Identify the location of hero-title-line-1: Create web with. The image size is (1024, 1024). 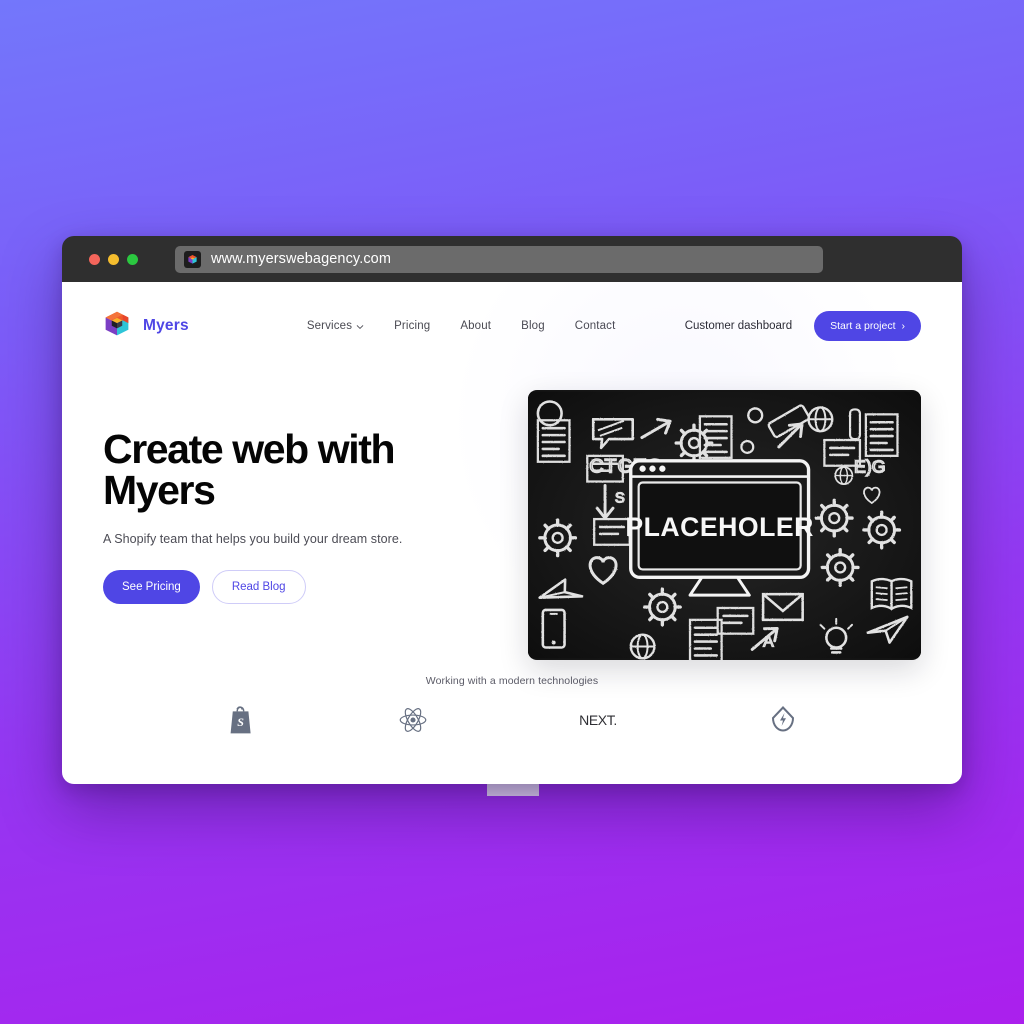
(249, 449).